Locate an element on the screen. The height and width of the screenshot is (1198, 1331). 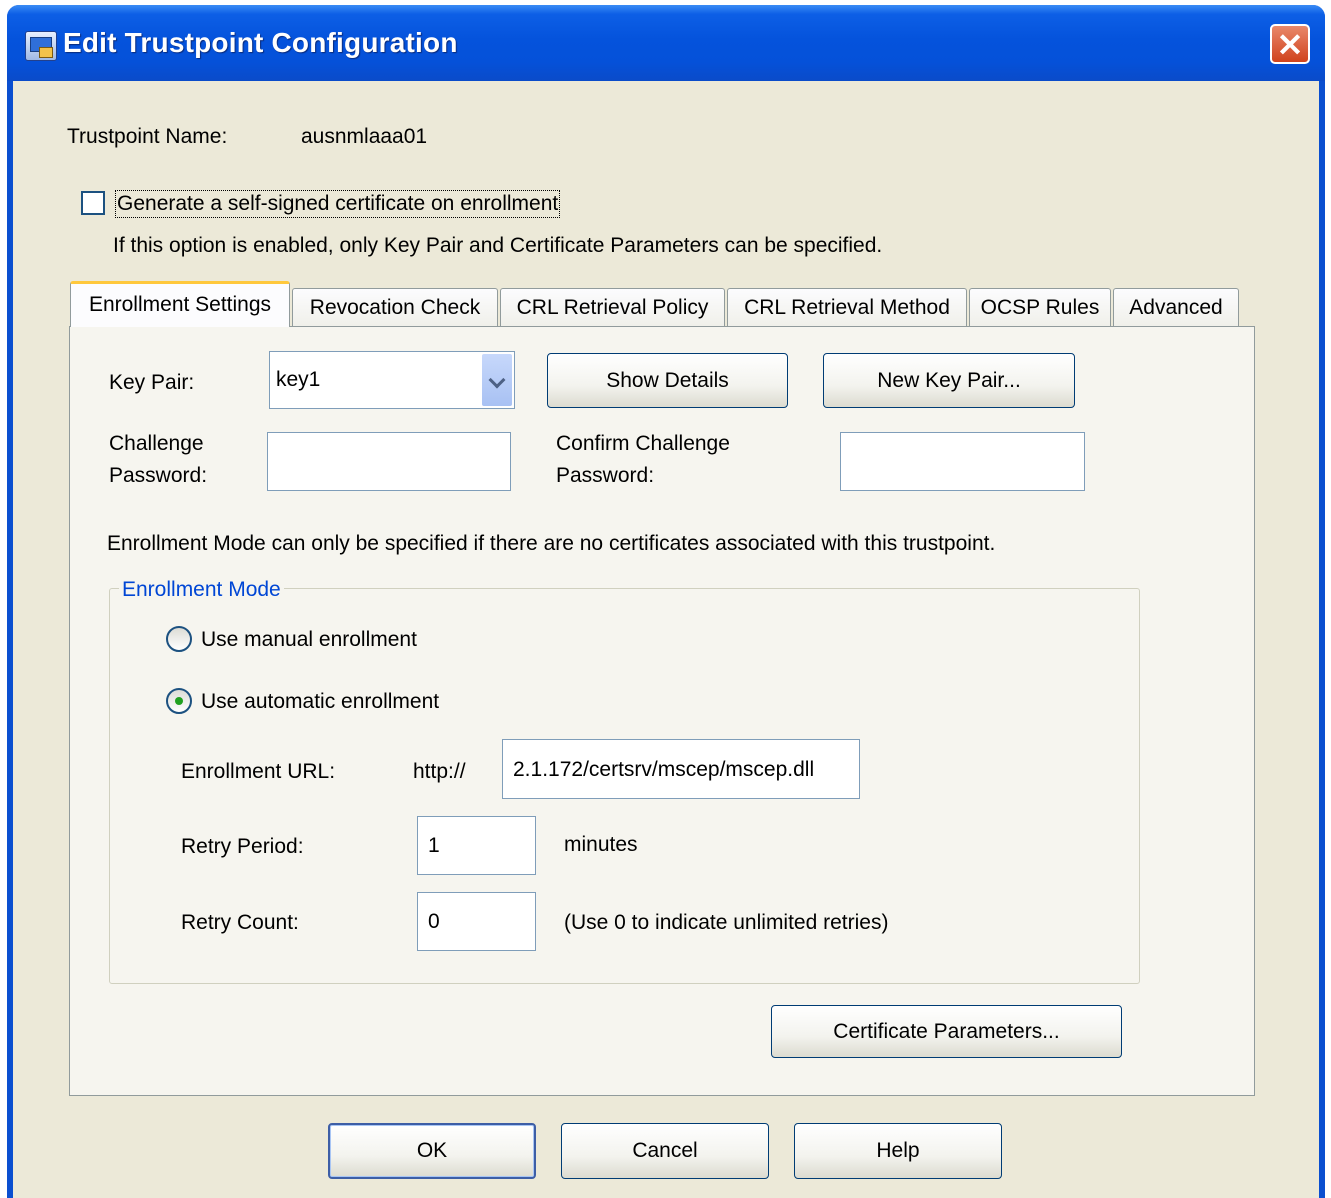
key-pair-select-value: key1 is located at coordinates (298, 379).